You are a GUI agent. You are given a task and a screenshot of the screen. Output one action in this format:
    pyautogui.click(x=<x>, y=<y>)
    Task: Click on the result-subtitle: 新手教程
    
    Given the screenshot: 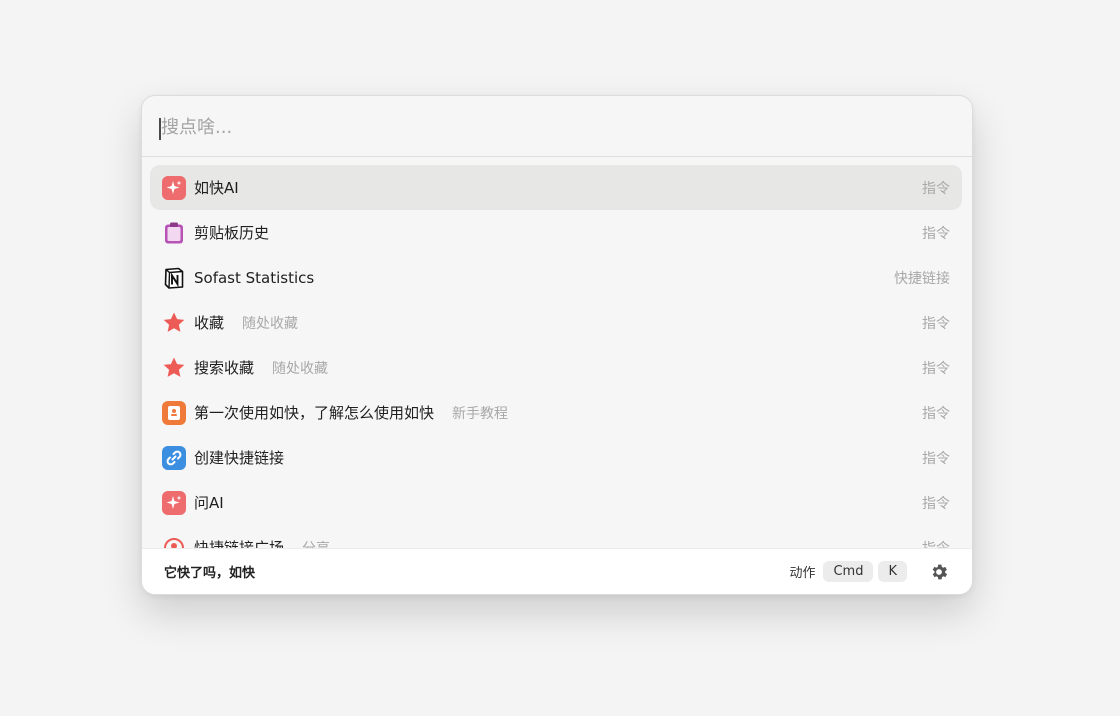 What is the action you would take?
    pyautogui.click(x=480, y=413)
    